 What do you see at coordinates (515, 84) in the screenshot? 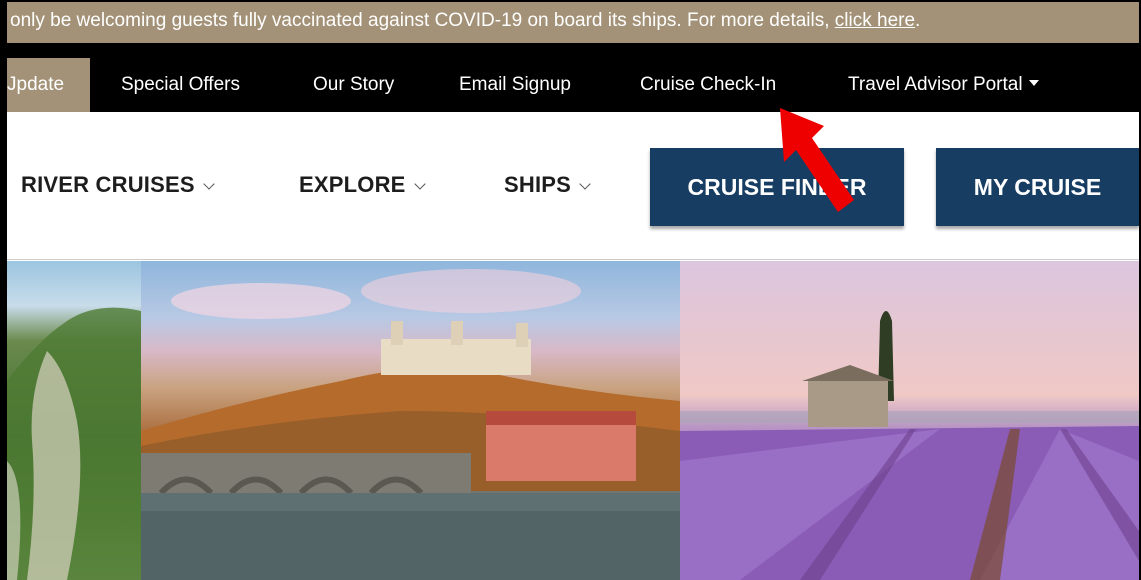
I see `topnav-label-email-signup: Email Signup` at bounding box center [515, 84].